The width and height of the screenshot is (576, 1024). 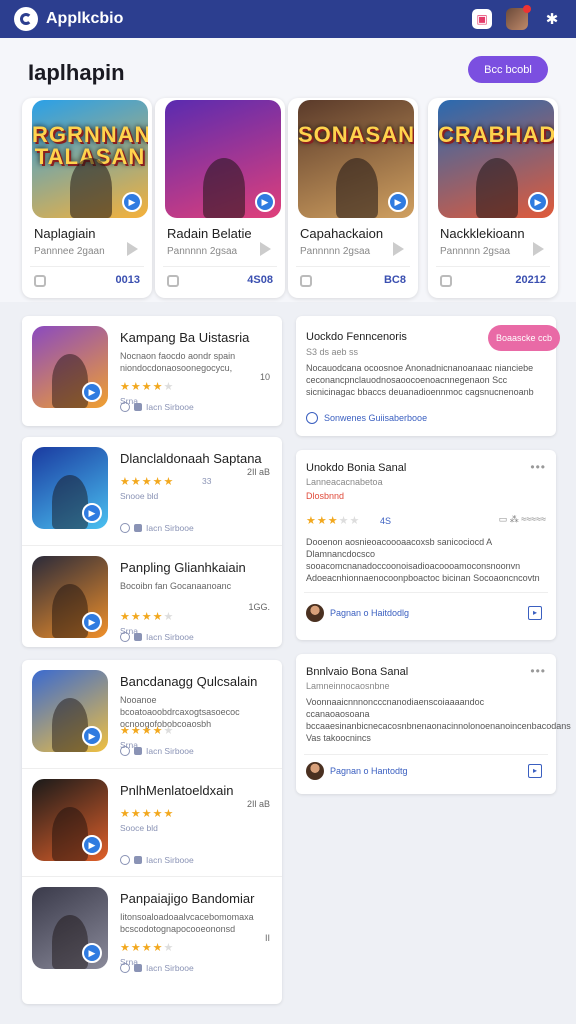 I want to click on pink-action-button: Boaascke ccb, so click(x=524, y=338).